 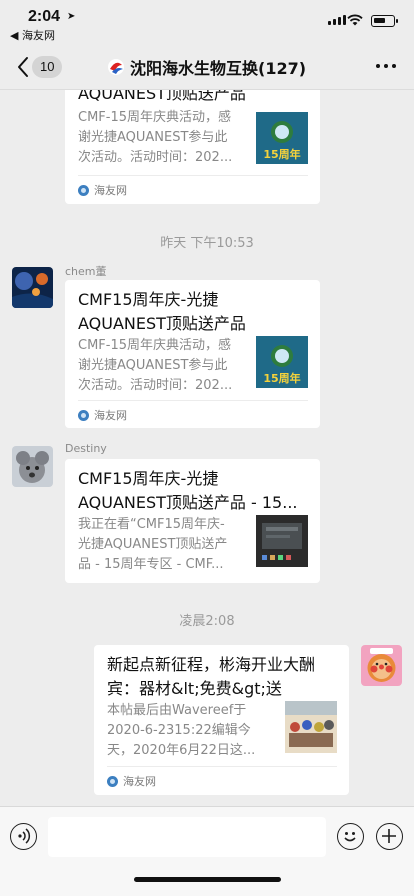 What do you see at coordinates (207, 621) in the screenshot?
I see `timestamp: 凌晨2:08` at bounding box center [207, 621].